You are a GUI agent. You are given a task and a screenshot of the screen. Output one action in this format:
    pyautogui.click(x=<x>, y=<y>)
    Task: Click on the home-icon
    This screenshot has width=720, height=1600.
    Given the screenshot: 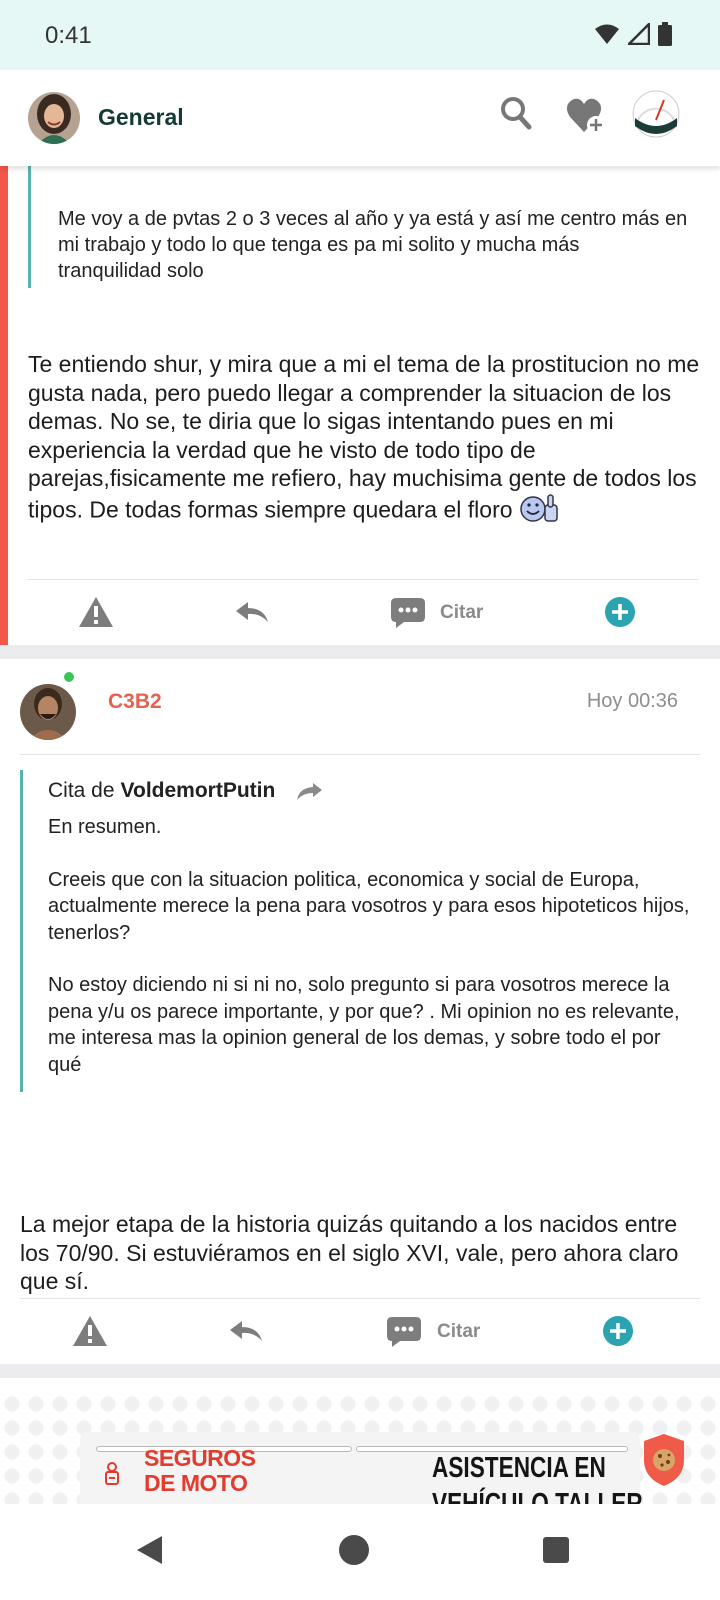 What is the action you would take?
    pyautogui.click(x=354, y=1552)
    